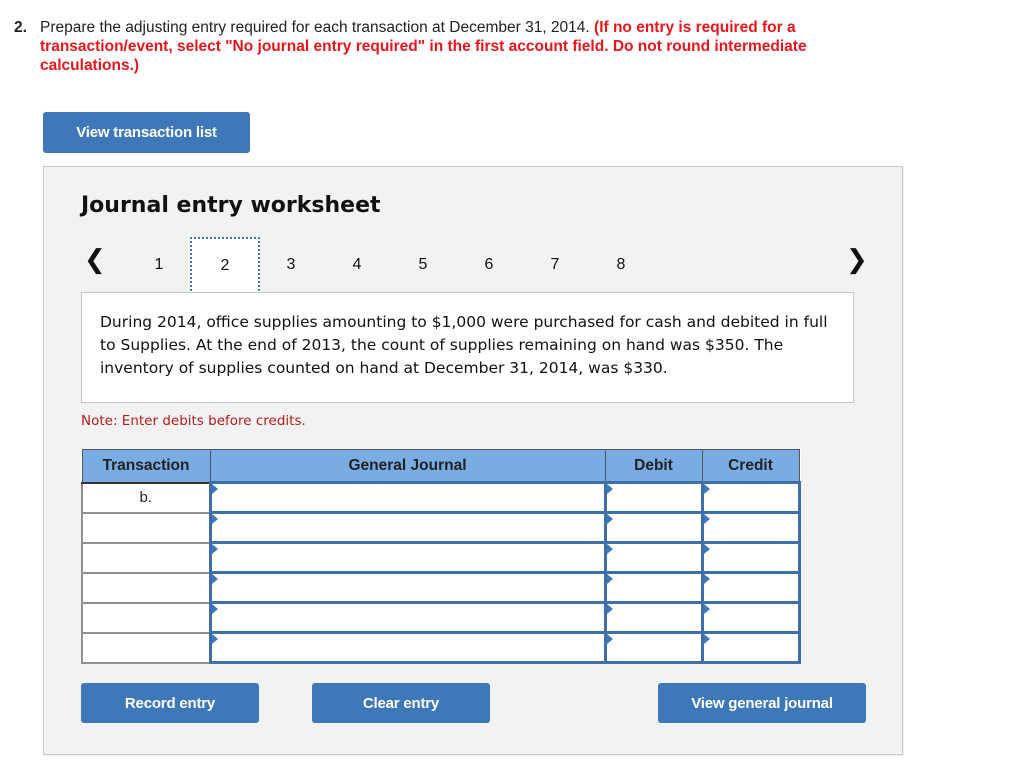 This screenshot has height=770, width=1024. What do you see at coordinates (653, 466) in the screenshot?
I see `header-debit: Debit` at bounding box center [653, 466].